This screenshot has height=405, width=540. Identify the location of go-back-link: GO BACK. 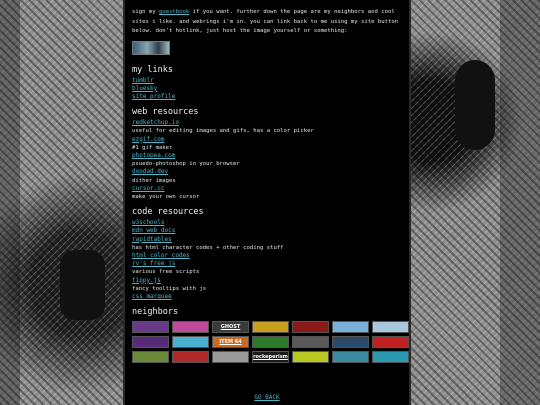
(267, 397).